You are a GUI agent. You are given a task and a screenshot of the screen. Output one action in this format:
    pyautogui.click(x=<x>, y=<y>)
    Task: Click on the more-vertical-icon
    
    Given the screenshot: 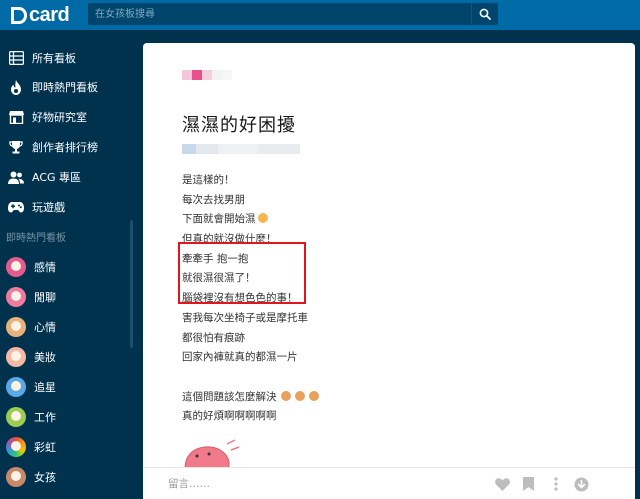 What is the action you would take?
    pyautogui.click(x=556, y=484)
    